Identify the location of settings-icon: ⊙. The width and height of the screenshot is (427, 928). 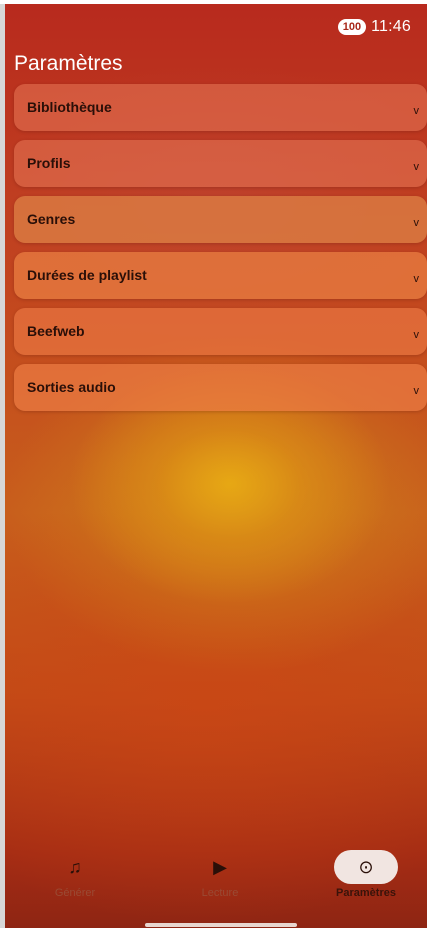
(366, 867).